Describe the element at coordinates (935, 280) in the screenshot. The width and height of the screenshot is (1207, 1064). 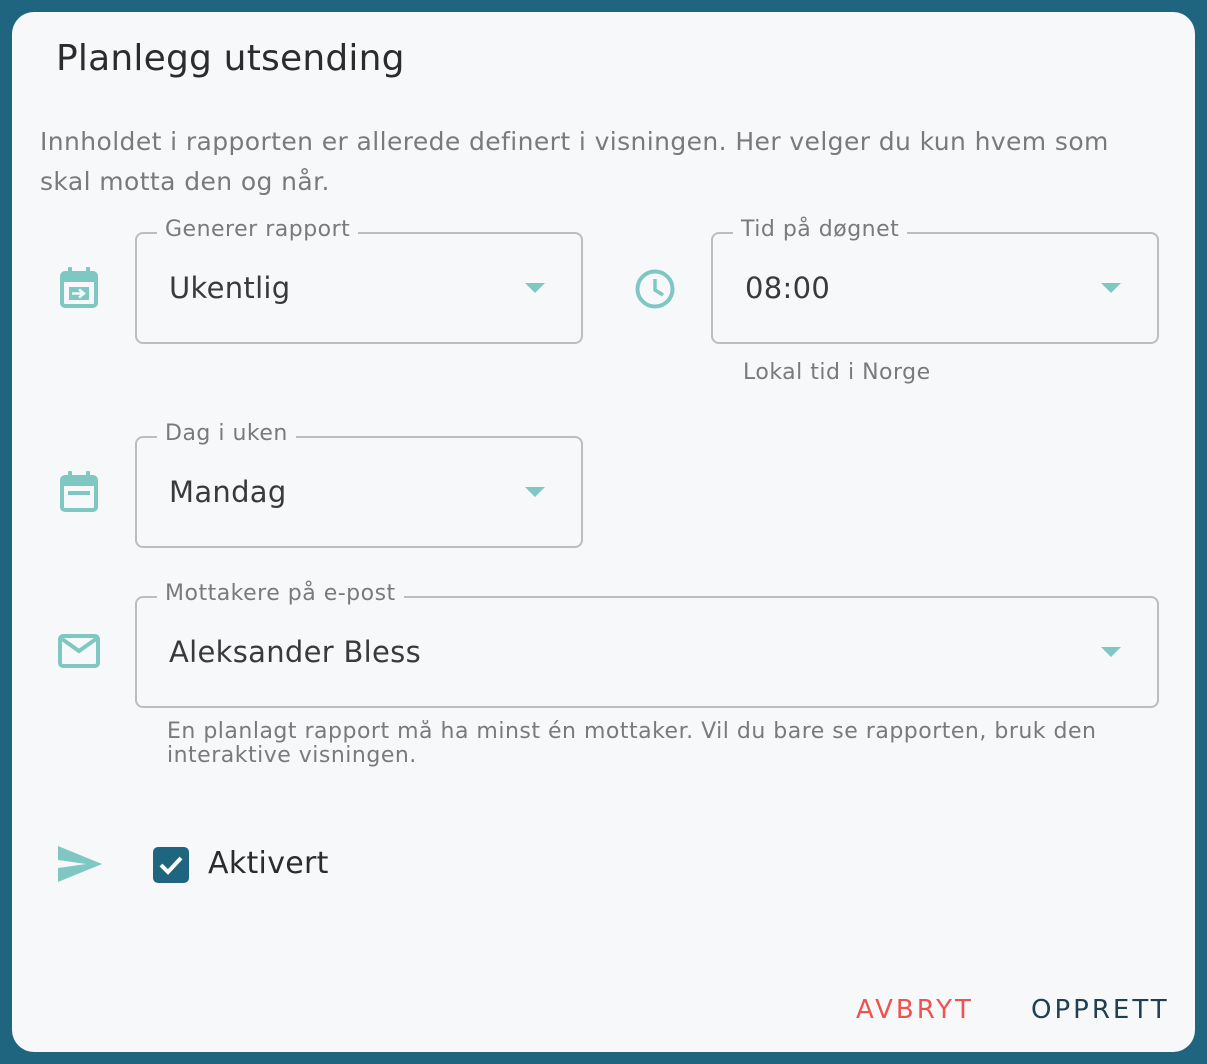
I see `time-select: Tid på døgnet 08:00` at that location.